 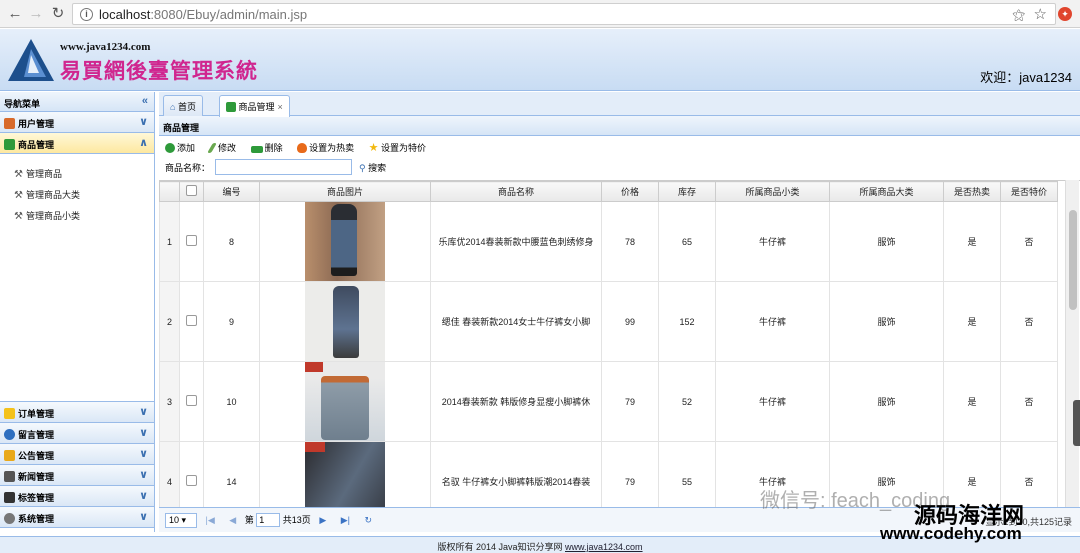 What do you see at coordinates (77, 278) in the screenshot?
I see `product-submenu: ⚒ 管理商品 ⚒ 管理商品大类 ⚒ 管理商品小类` at bounding box center [77, 278].